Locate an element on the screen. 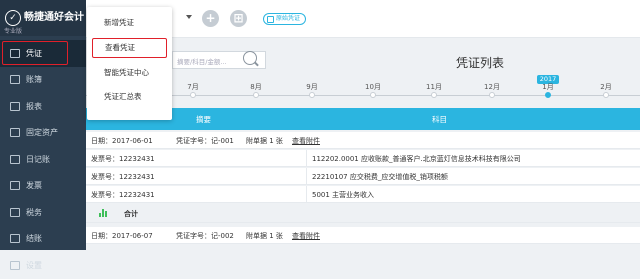 This screenshot has height=279, width=640. menu-item-smart-voucher-center: 智能凭证中心 is located at coordinates (129, 73).